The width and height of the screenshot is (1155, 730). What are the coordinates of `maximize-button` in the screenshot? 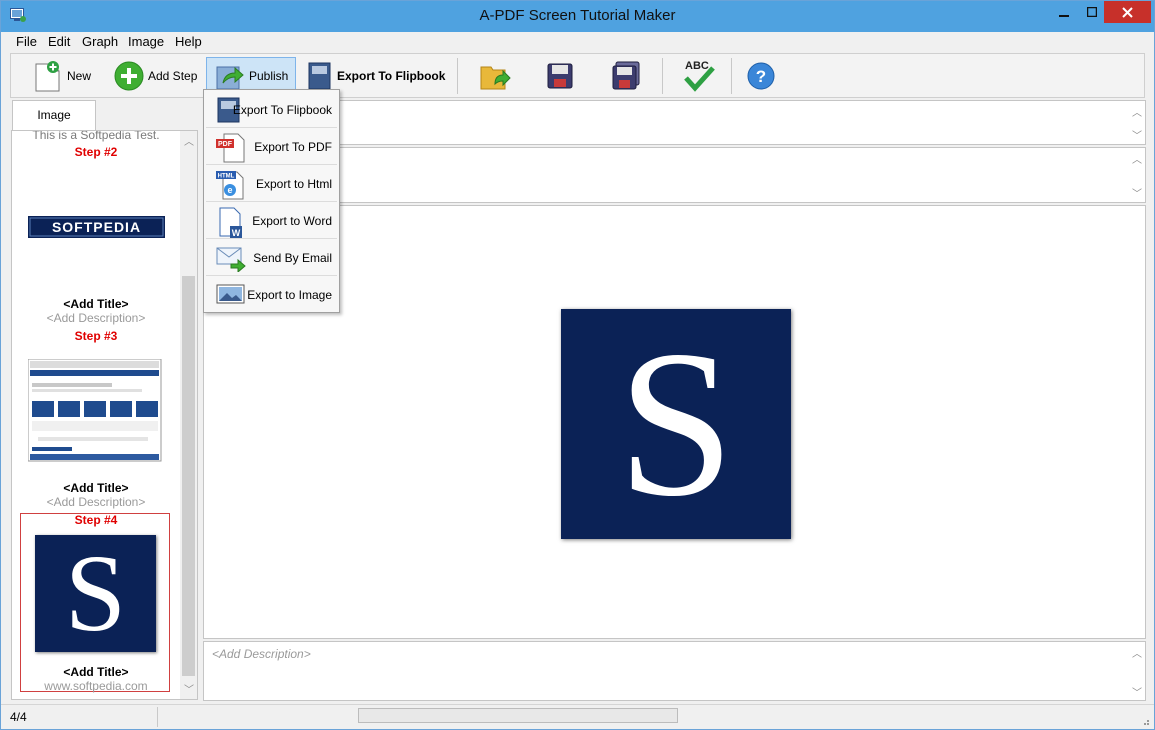 It's located at (1092, 12).